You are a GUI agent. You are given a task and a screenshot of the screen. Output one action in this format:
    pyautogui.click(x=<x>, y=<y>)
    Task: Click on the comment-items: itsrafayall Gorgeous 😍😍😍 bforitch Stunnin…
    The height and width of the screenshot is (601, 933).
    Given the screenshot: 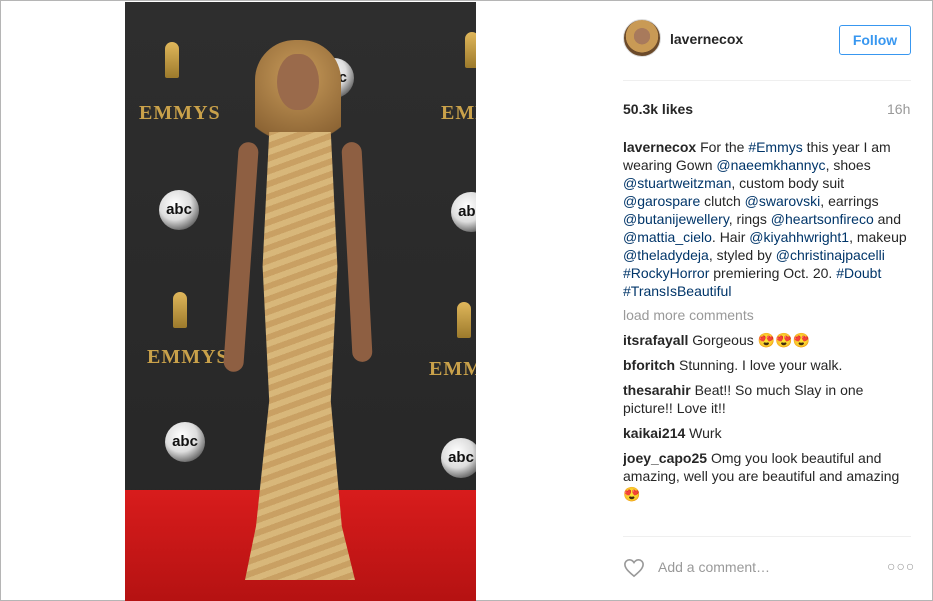 What is the action you would take?
    pyautogui.click(x=768, y=417)
    